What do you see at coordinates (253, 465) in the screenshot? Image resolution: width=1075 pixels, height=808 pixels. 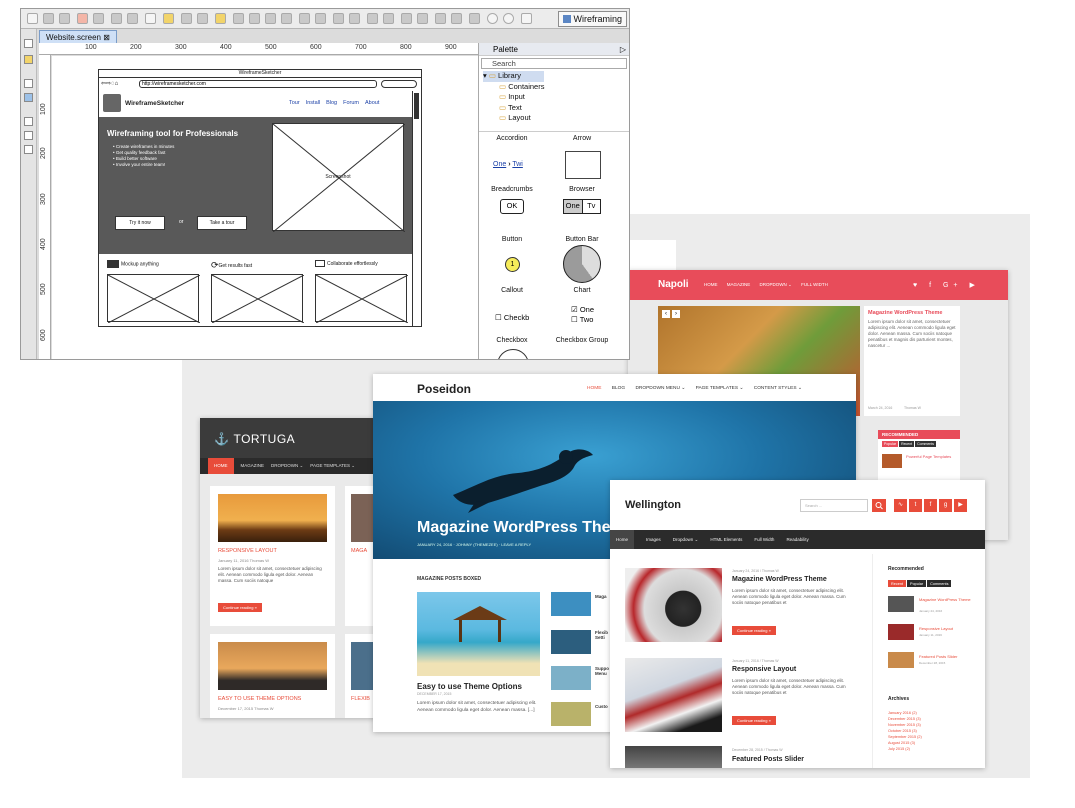 I see `tortuga-nav-magazine: MAGAZINE` at bounding box center [253, 465].